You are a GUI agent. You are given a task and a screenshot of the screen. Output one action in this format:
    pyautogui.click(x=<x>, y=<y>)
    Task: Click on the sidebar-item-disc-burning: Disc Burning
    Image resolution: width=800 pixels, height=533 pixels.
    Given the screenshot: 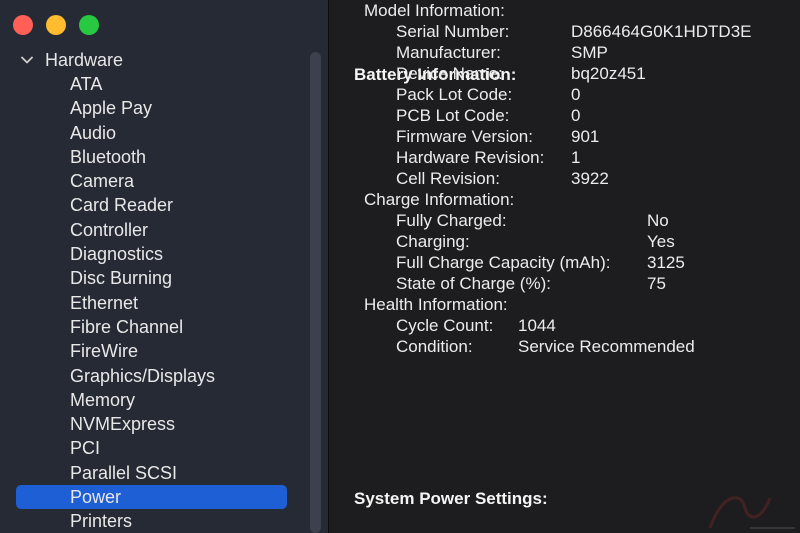 What is the action you would take?
    pyautogui.click(x=150, y=278)
    